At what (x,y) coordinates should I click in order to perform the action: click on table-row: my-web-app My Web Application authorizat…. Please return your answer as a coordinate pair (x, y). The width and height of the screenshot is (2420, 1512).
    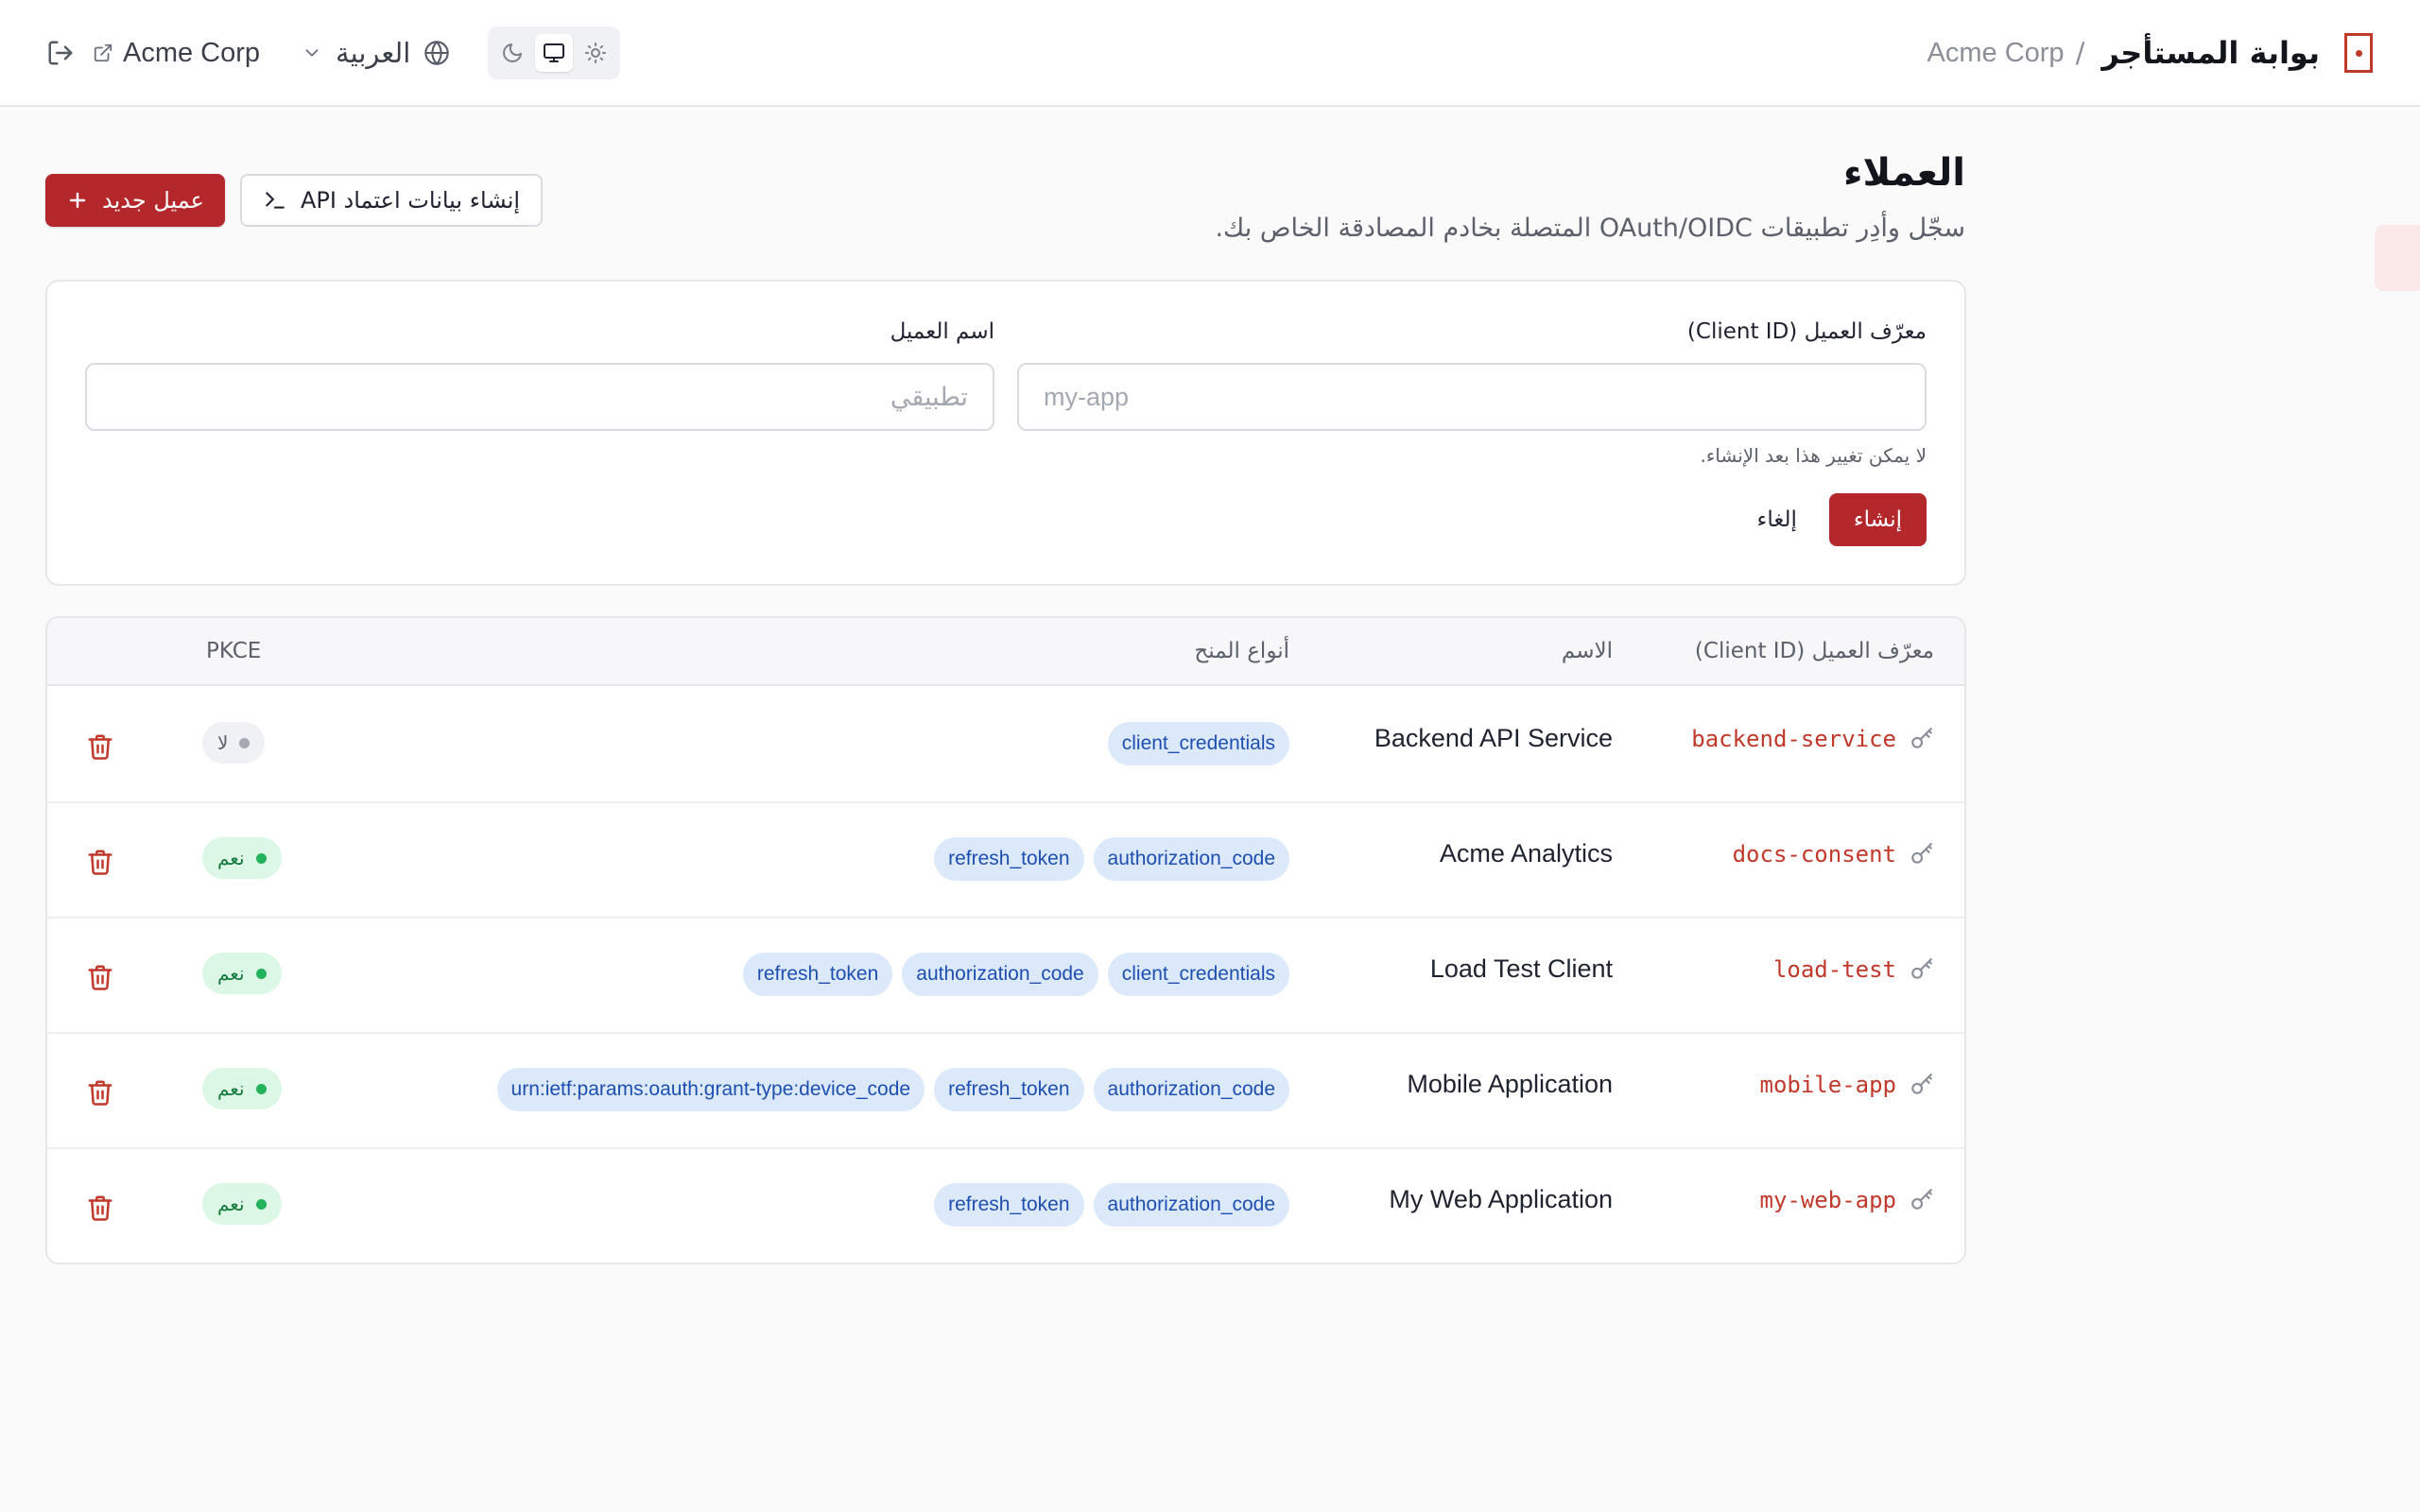
    Looking at the image, I should click on (1005, 1206).